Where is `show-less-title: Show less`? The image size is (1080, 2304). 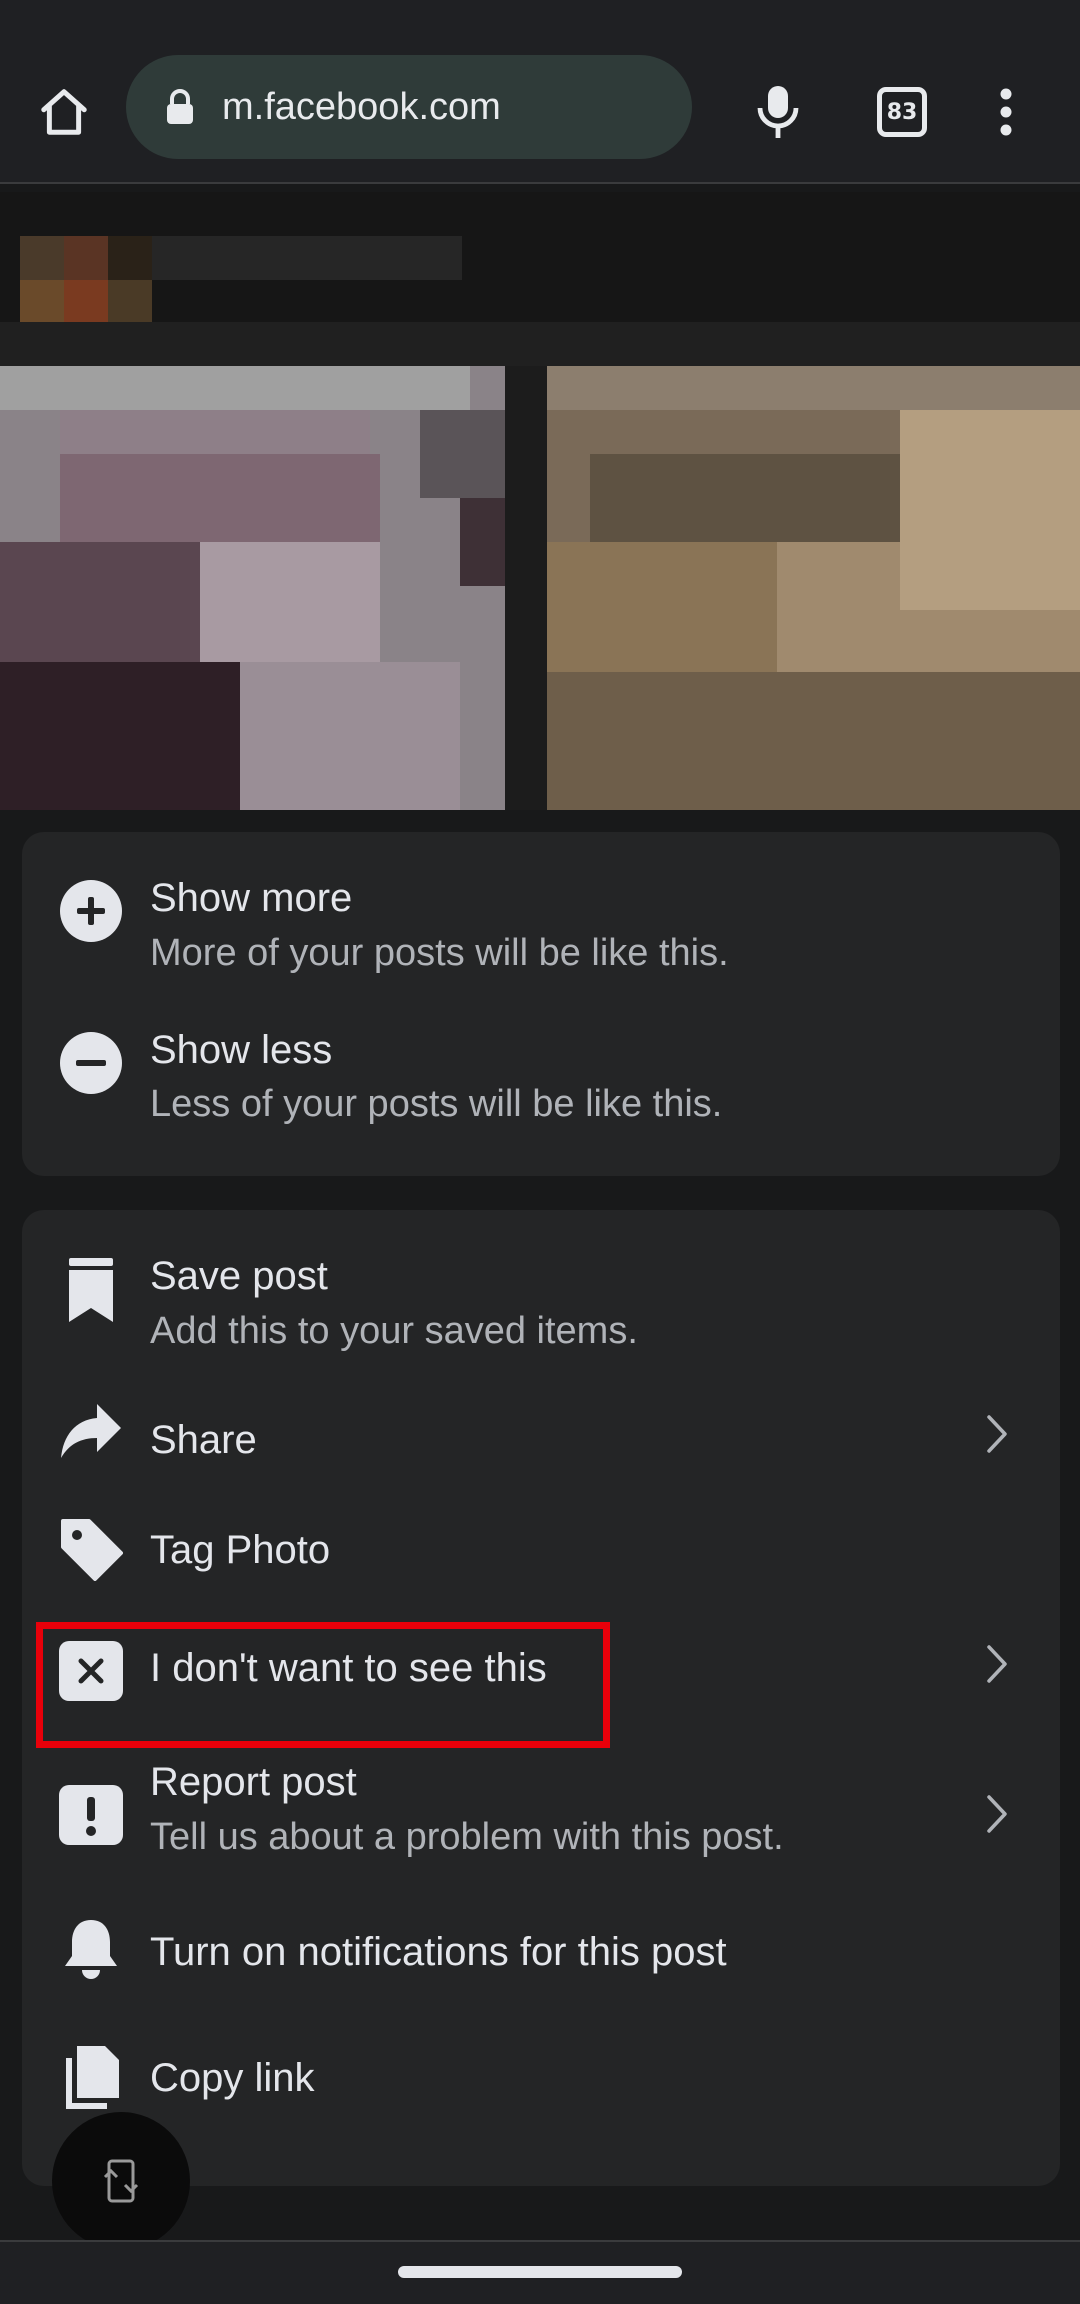
show-less-title: Show less is located at coordinates (241, 1050).